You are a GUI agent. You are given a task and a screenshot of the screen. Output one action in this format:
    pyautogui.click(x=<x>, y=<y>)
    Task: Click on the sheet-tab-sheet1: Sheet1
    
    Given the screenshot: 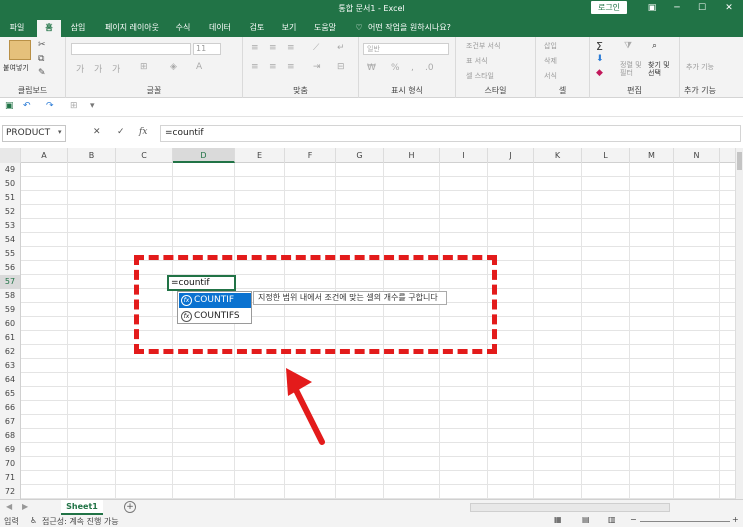 What is the action you would take?
    pyautogui.click(x=82, y=507)
    